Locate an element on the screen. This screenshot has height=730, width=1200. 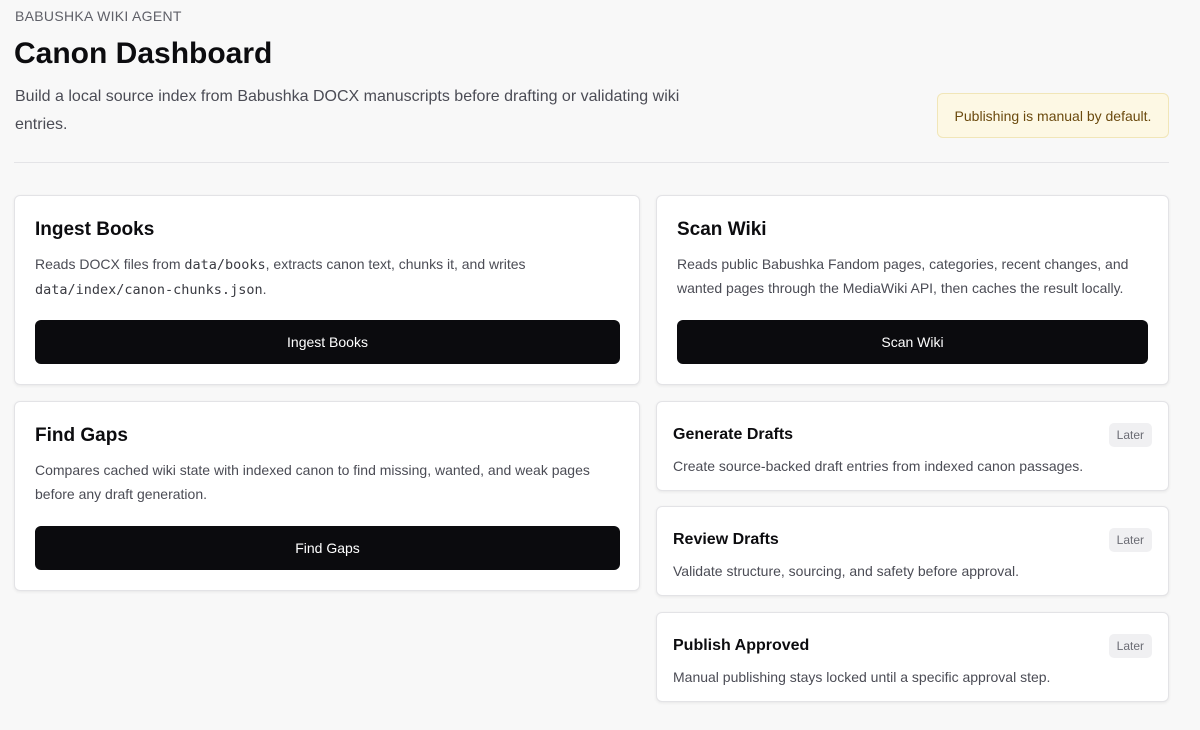
find-gaps-button: Find Gaps is located at coordinates (327, 548).